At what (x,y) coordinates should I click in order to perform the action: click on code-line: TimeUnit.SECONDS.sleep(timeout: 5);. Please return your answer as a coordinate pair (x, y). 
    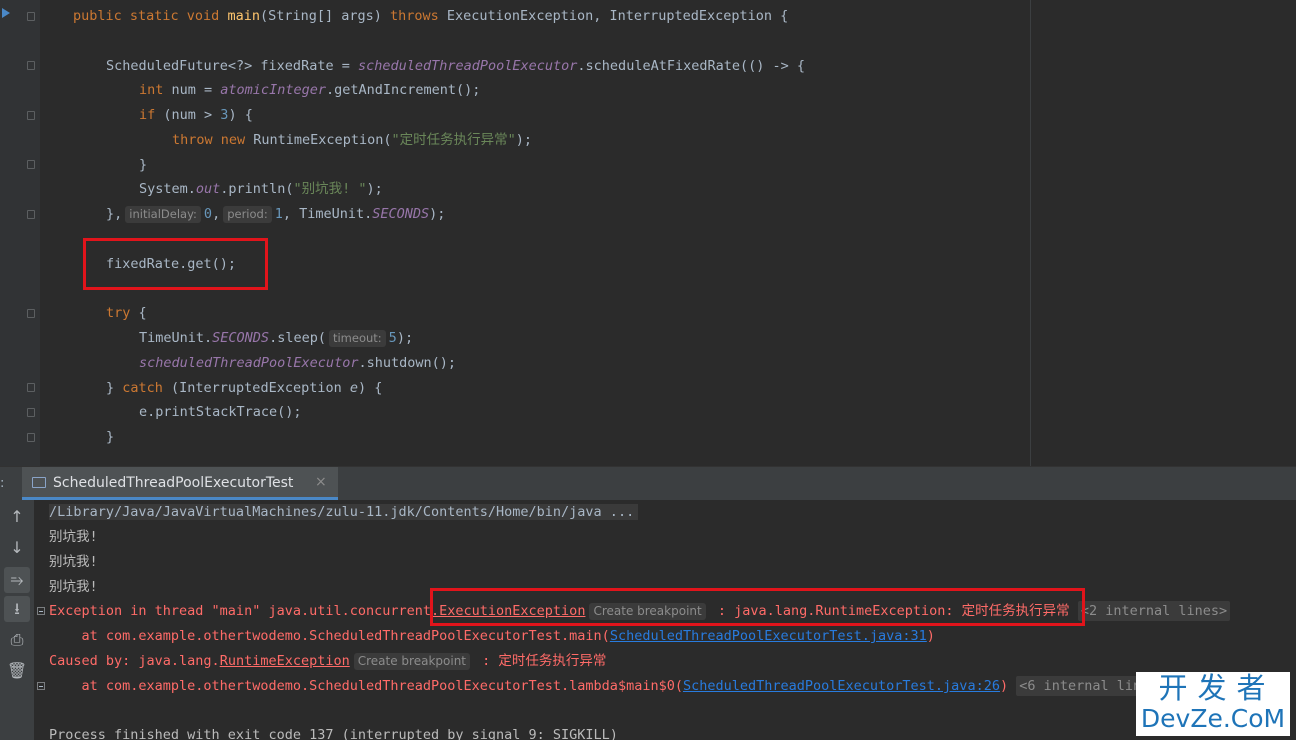
    Looking at the image, I should click on (276, 338).